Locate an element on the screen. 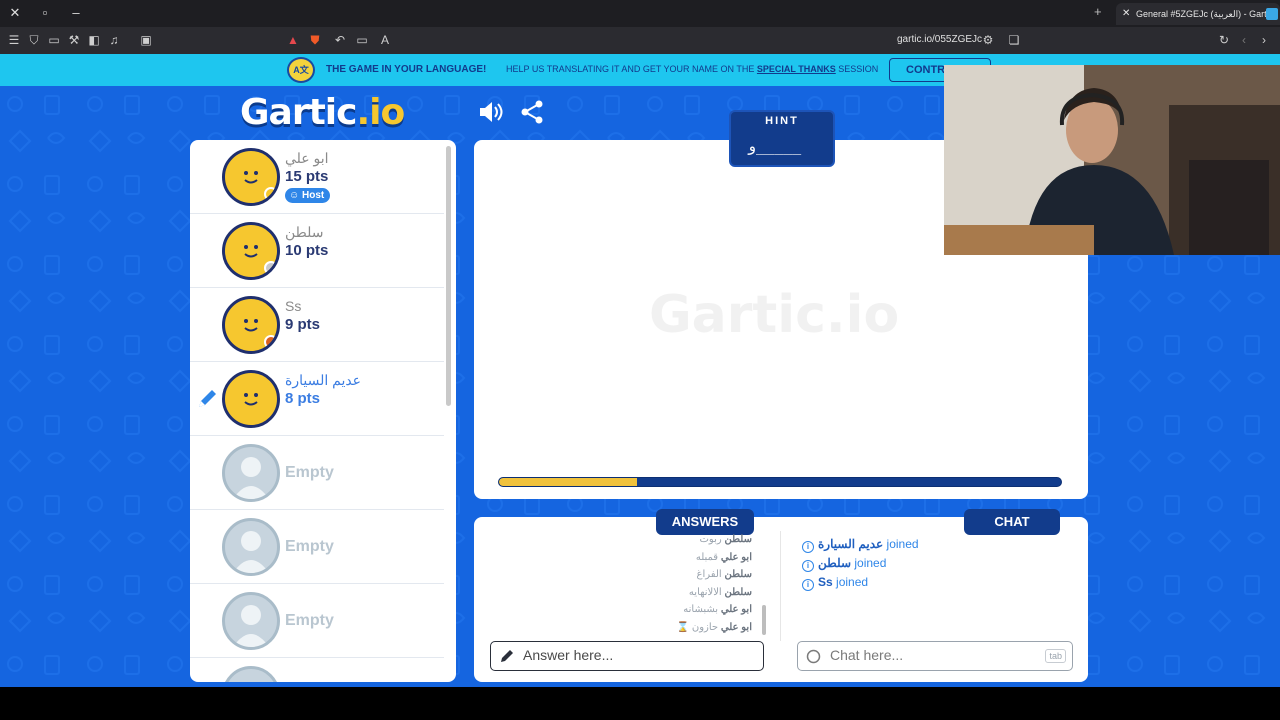 The image size is (1280, 720). hint-label: HINT is located at coordinates (782, 121).